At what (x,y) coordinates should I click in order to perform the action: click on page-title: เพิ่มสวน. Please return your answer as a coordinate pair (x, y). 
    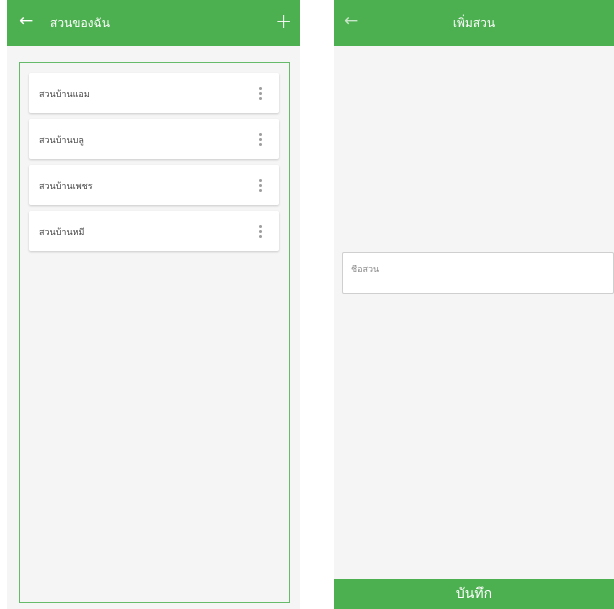
    Looking at the image, I should click on (474, 23).